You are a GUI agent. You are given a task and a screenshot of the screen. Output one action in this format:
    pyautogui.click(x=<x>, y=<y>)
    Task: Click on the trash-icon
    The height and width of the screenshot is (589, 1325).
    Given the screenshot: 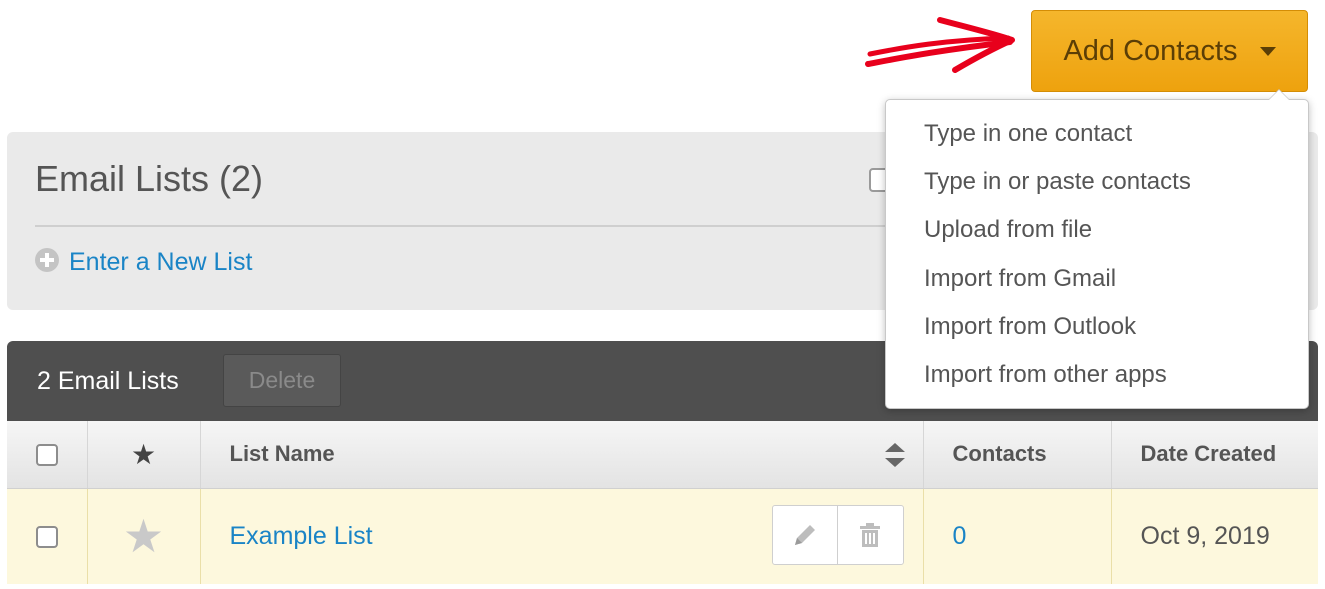 What is the action you would take?
    pyautogui.click(x=870, y=534)
    